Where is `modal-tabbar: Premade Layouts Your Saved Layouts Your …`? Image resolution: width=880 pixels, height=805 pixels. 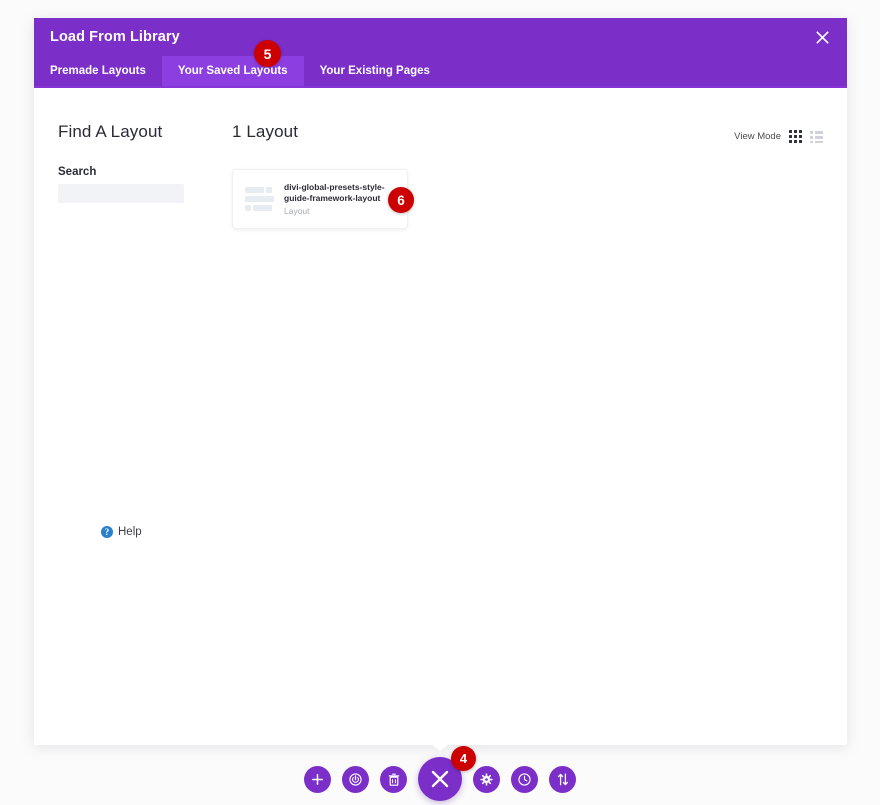 modal-tabbar: Premade Layouts Your Saved Layouts Your … is located at coordinates (440, 72).